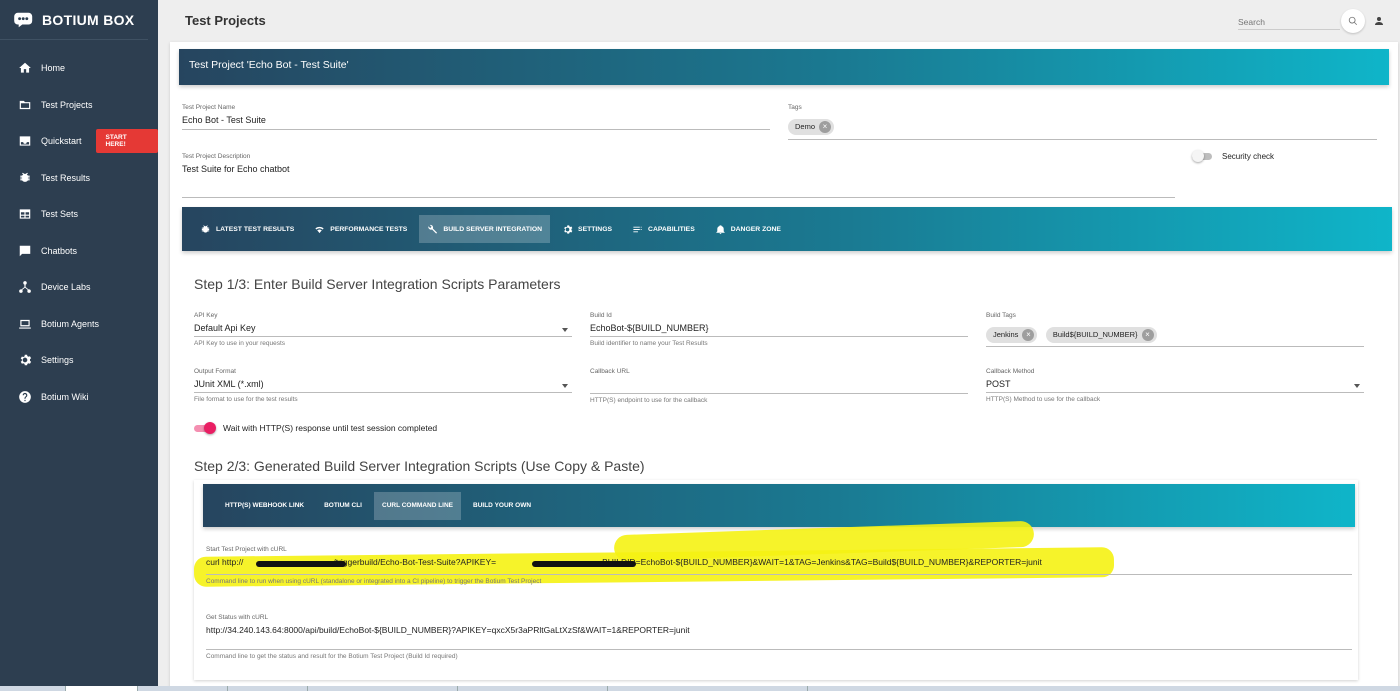 Image resolution: width=1400 pixels, height=691 pixels. I want to click on taskbar, so click(700, 688).